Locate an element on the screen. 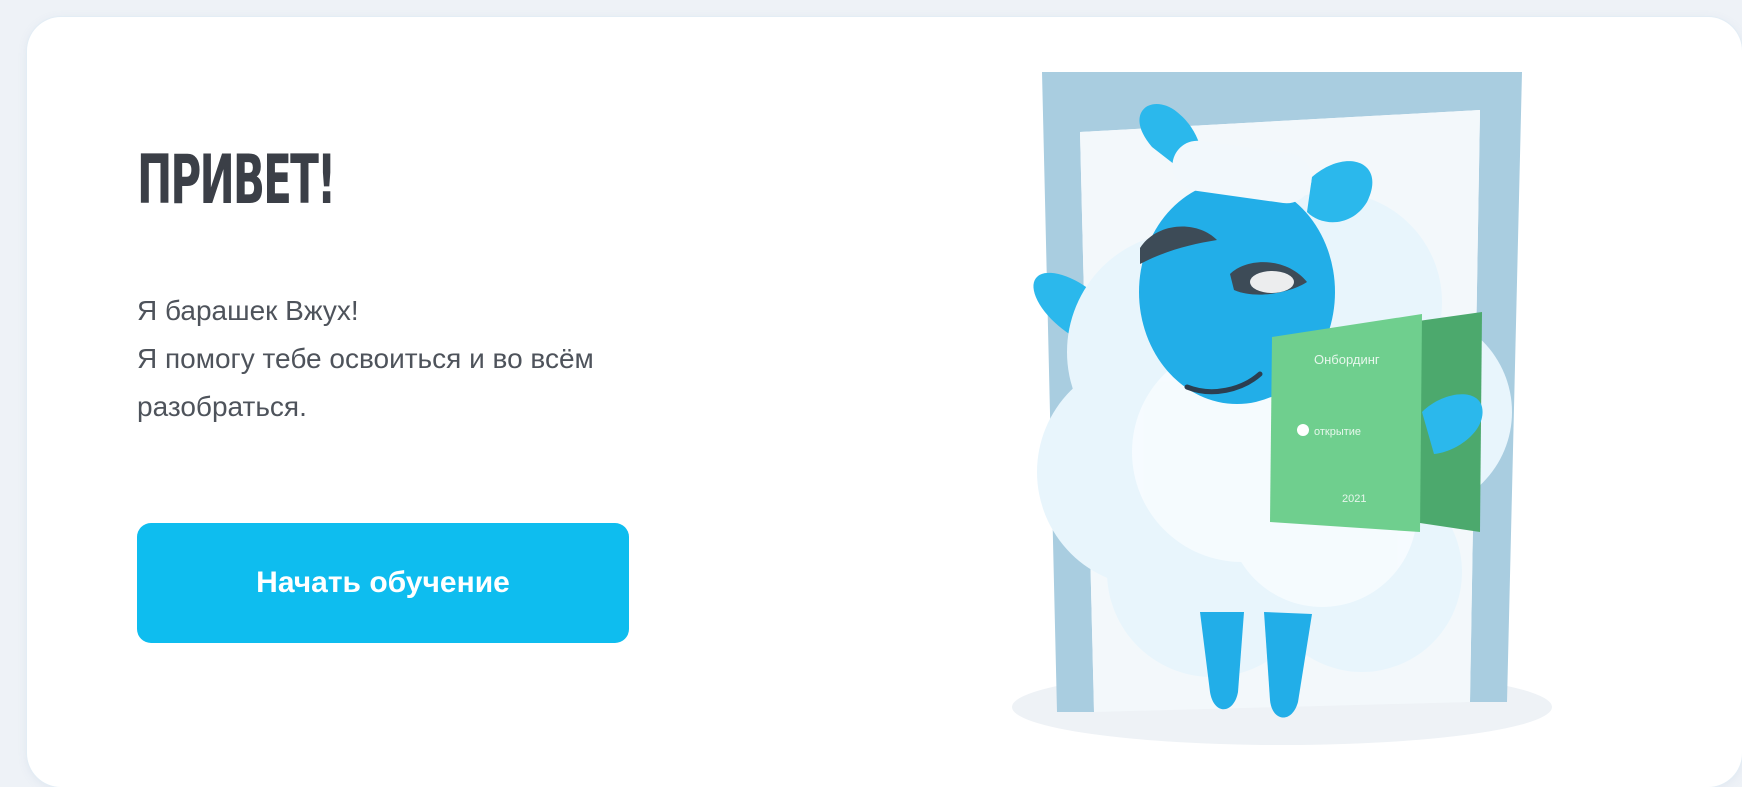 Image resolution: width=1742 pixels, height=787 pixels. book-title: Онбординг is located at coordinates (1347, 359).